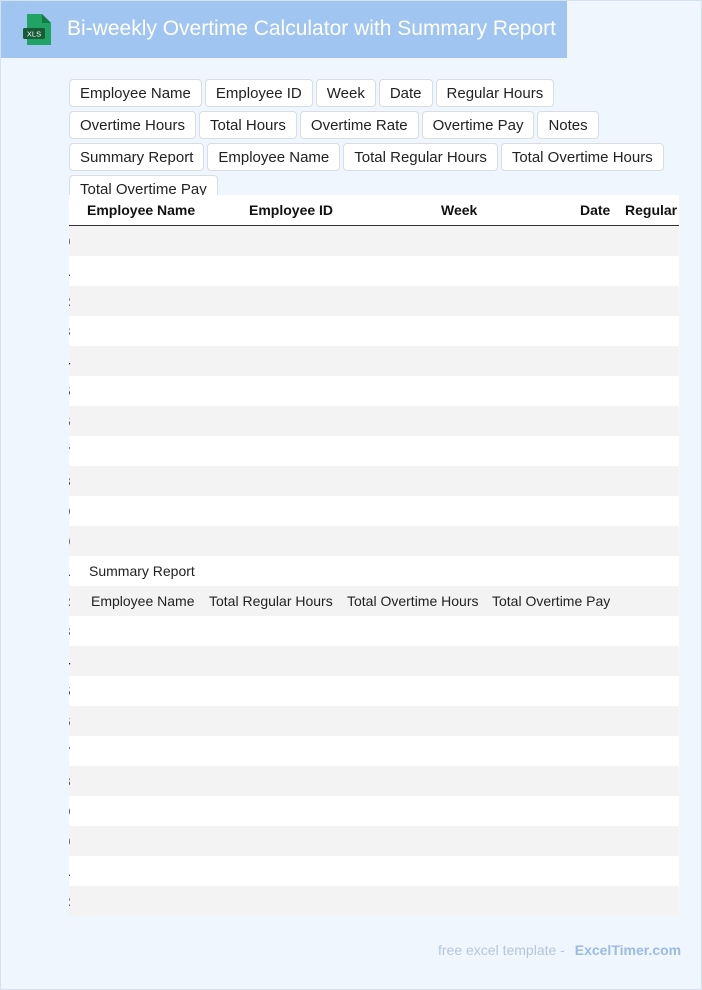 Image resolution: width=702 pixels, height=990 pixels. What do you see at coordinates (142, 571) in the screenshot?
I see `summary-report-title: Summary Report` at bounding box center [142, 571].